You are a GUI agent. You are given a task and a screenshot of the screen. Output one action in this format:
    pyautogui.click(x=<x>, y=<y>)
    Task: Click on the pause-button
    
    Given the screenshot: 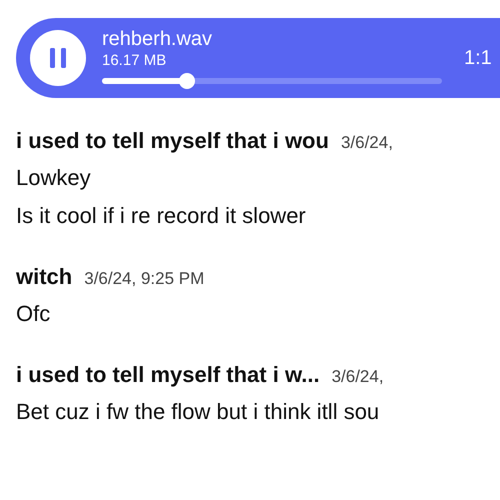 What is the action you would take?
    pyautogui.click(x=58, y=58)
    